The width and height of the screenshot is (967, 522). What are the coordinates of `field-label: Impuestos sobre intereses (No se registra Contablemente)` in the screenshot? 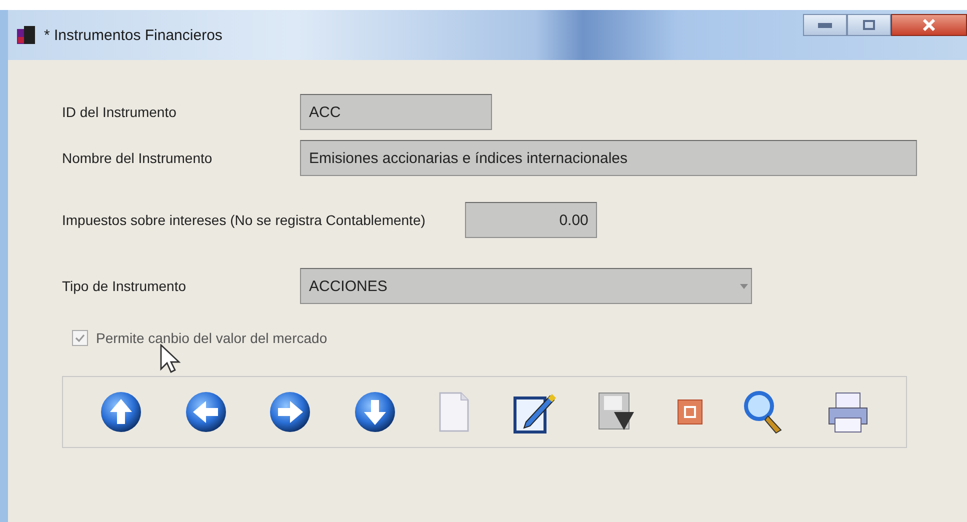 It's located at (244, 220).